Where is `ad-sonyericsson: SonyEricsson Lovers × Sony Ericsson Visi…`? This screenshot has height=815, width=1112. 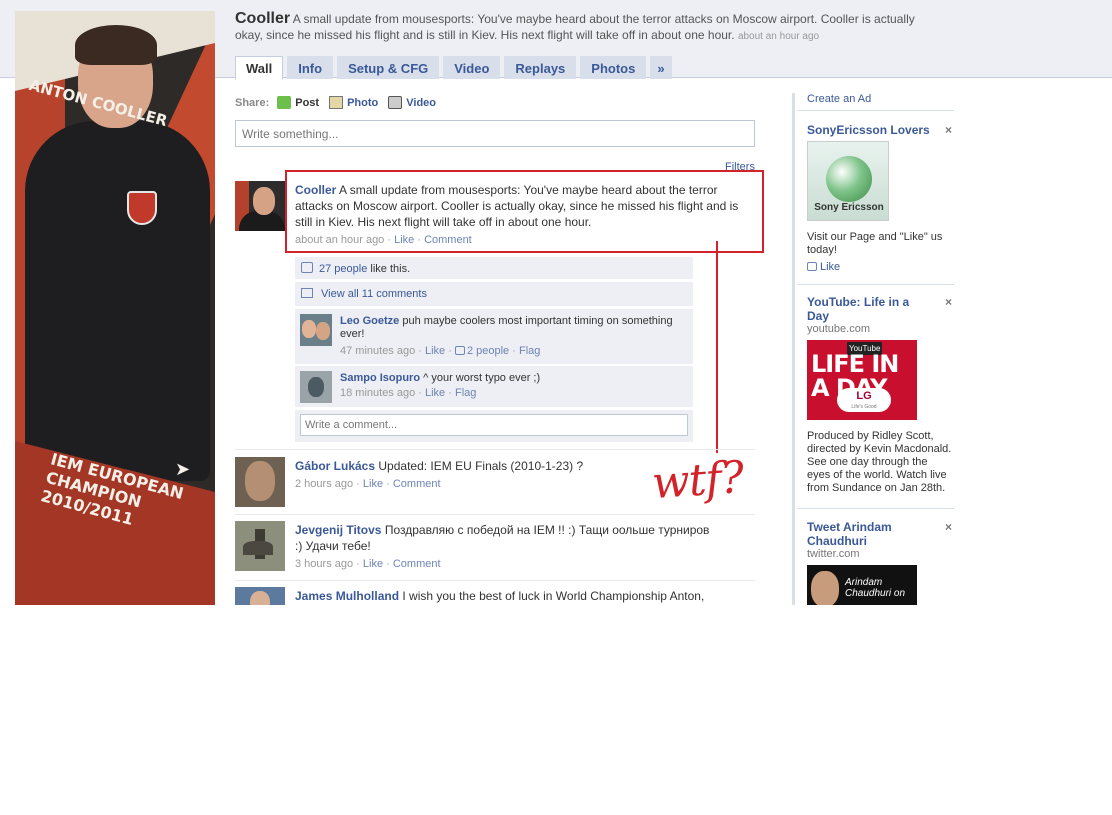
ad-sonyericsson: SonyEricsson Lovers × Sony Ericsson Visi… is located at coordinates (879, 198).